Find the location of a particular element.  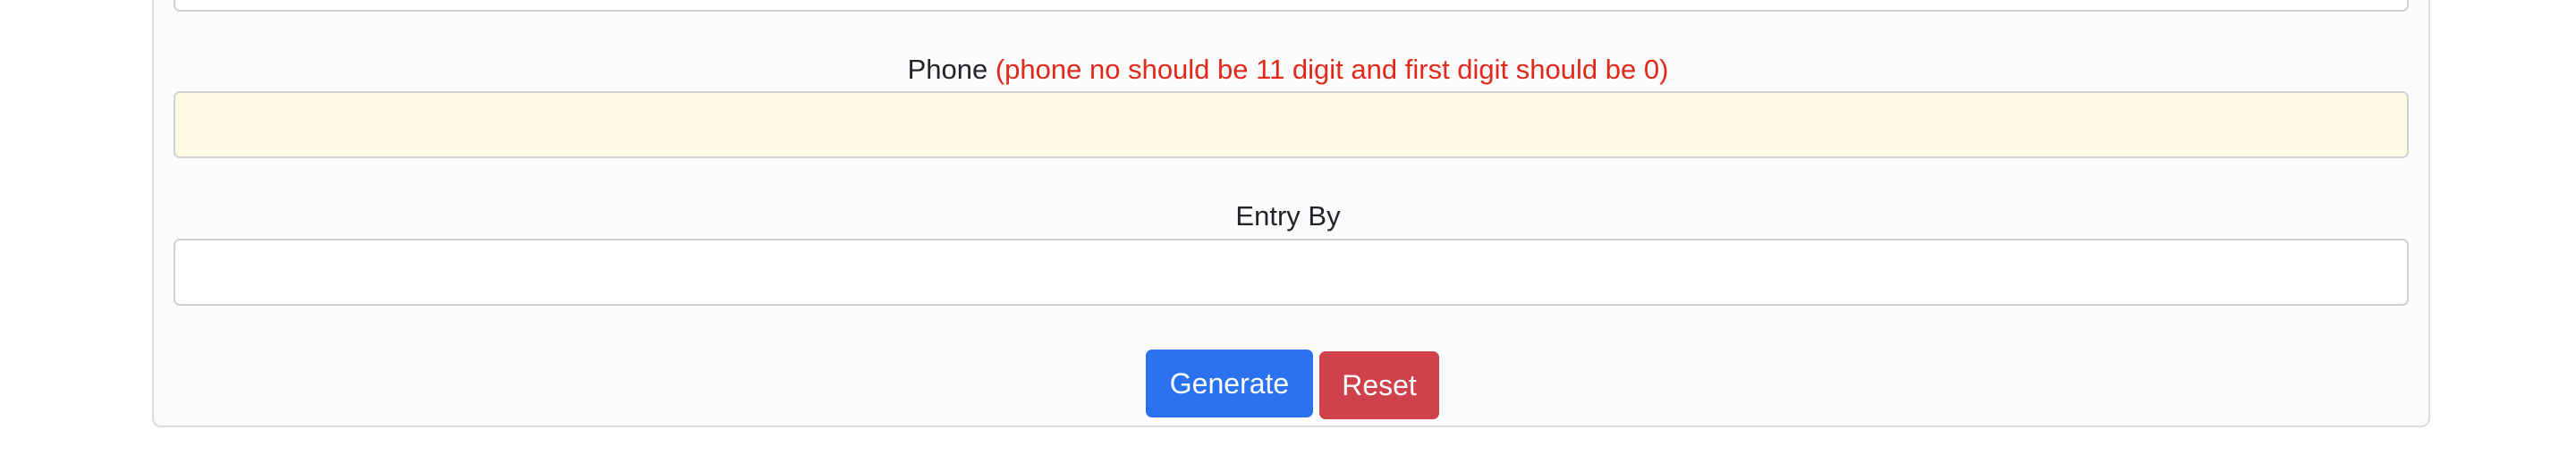

entry-by-input is located at coordinates (1291, 272).